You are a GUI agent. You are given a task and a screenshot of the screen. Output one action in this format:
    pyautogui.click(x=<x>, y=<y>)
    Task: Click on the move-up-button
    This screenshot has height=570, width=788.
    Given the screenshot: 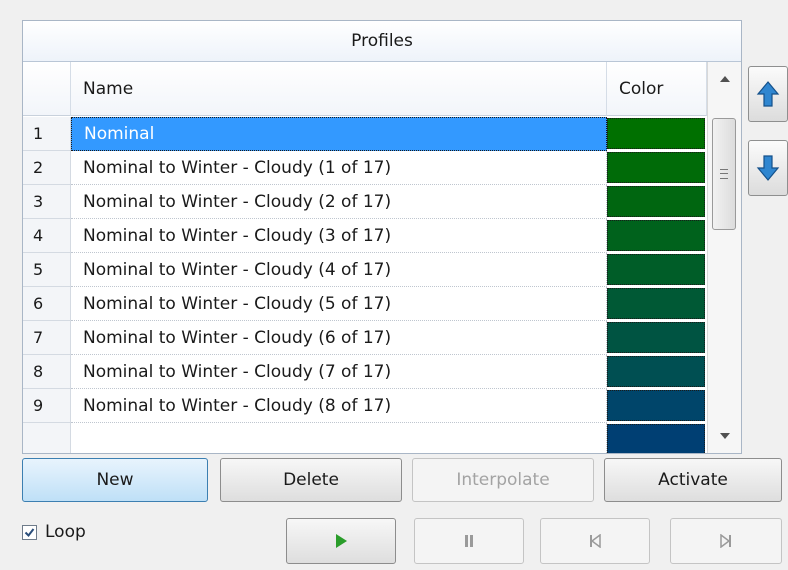 What is the action you would take?
    pyautogui.click(x=768, y=94)
    